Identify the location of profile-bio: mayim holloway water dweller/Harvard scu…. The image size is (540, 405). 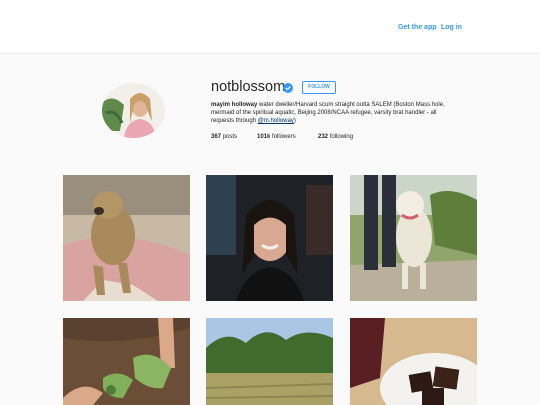
(331, 113).